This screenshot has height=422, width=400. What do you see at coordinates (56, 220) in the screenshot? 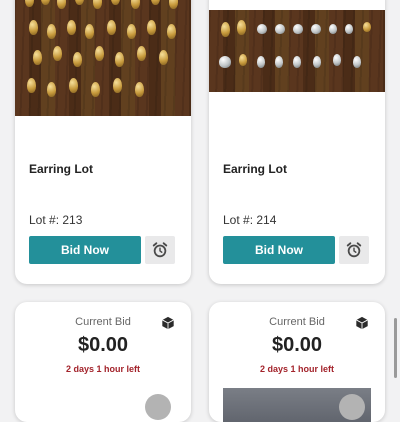
I see `lot-number: Lot #: 213` at bounding box center [56, 220].